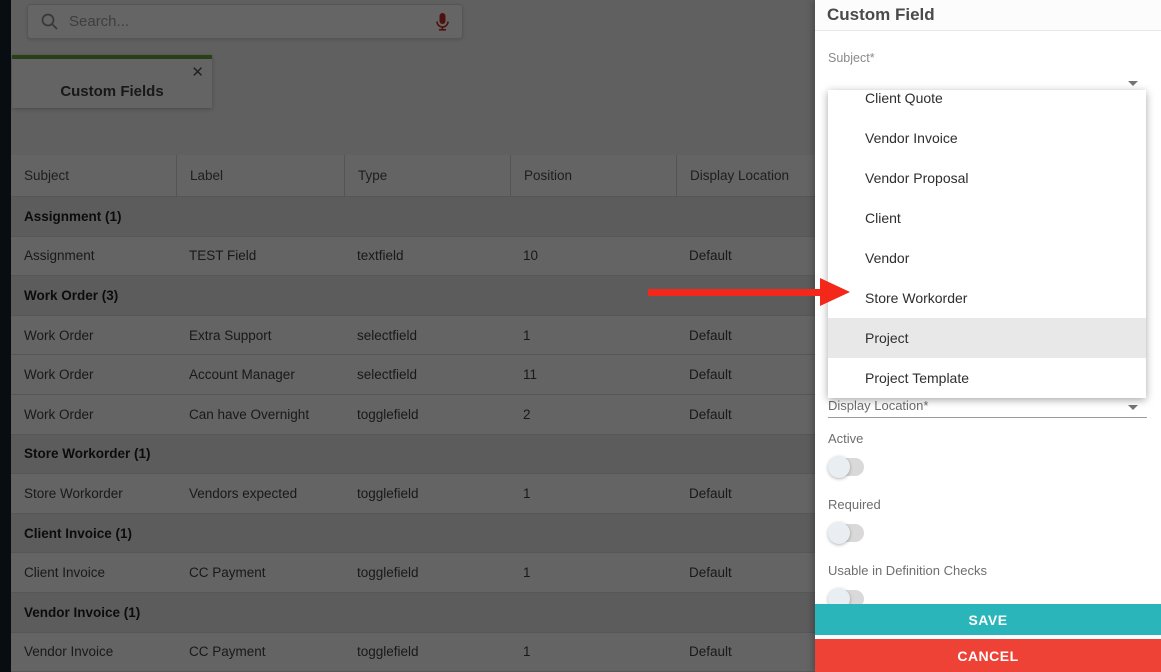  What do you see at coordinates (881, 14) in the screenshot?
I see `panel-title: Custom Field` at bounding box center [881, 14].